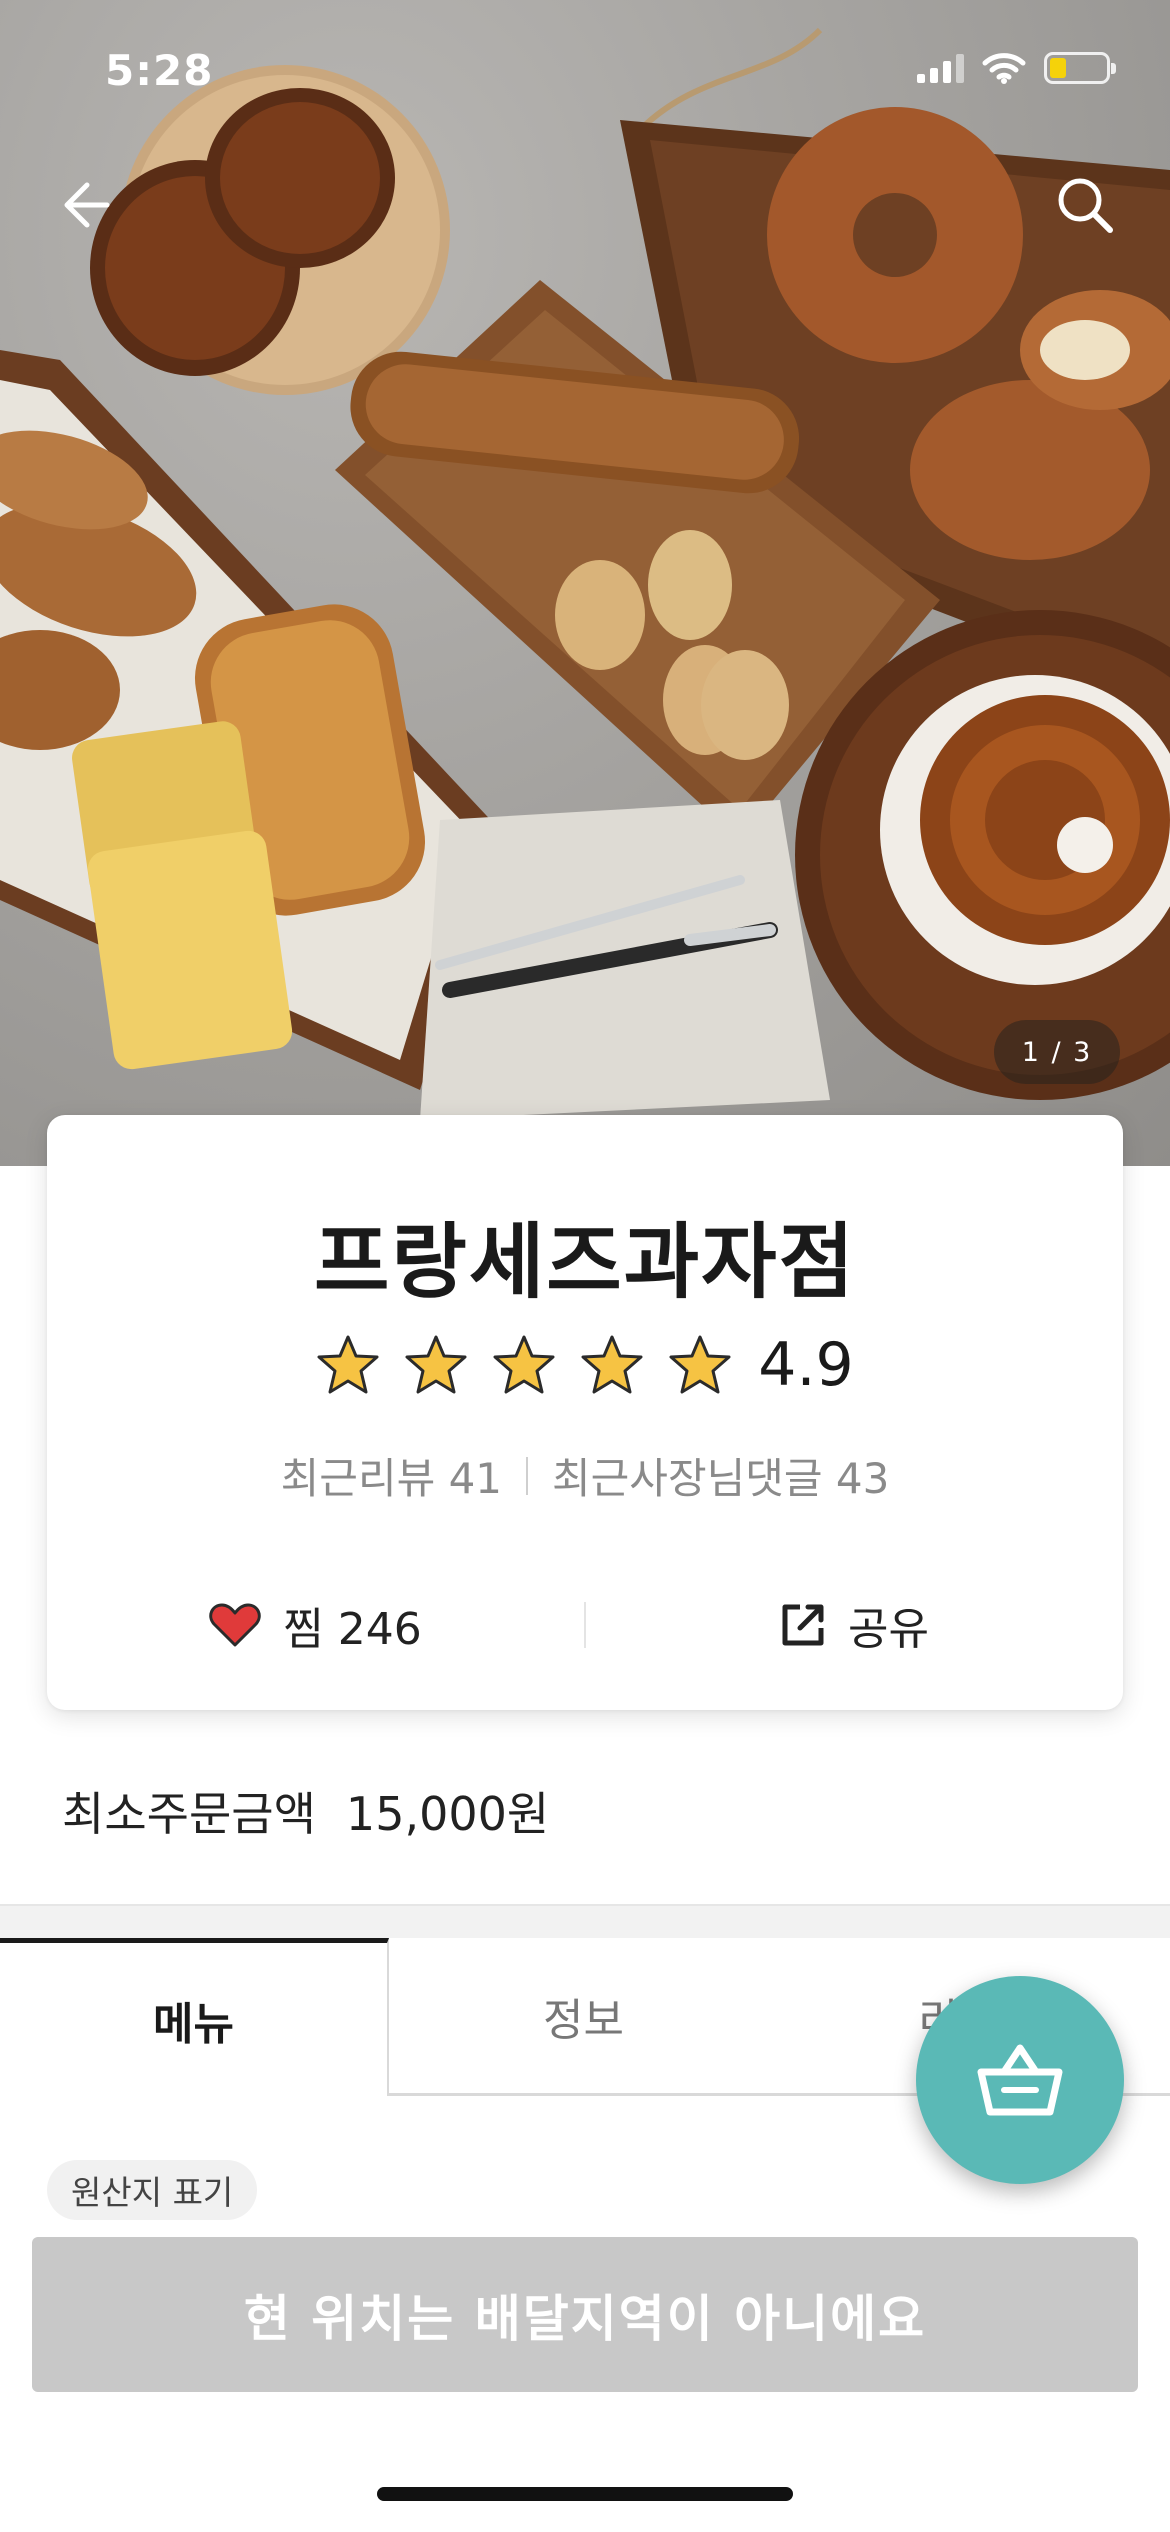 Image resolution: width=1170 pixels, height=2532 pixels. I want to click on min-order-label: 최소주문금액, so click(189, 1814).